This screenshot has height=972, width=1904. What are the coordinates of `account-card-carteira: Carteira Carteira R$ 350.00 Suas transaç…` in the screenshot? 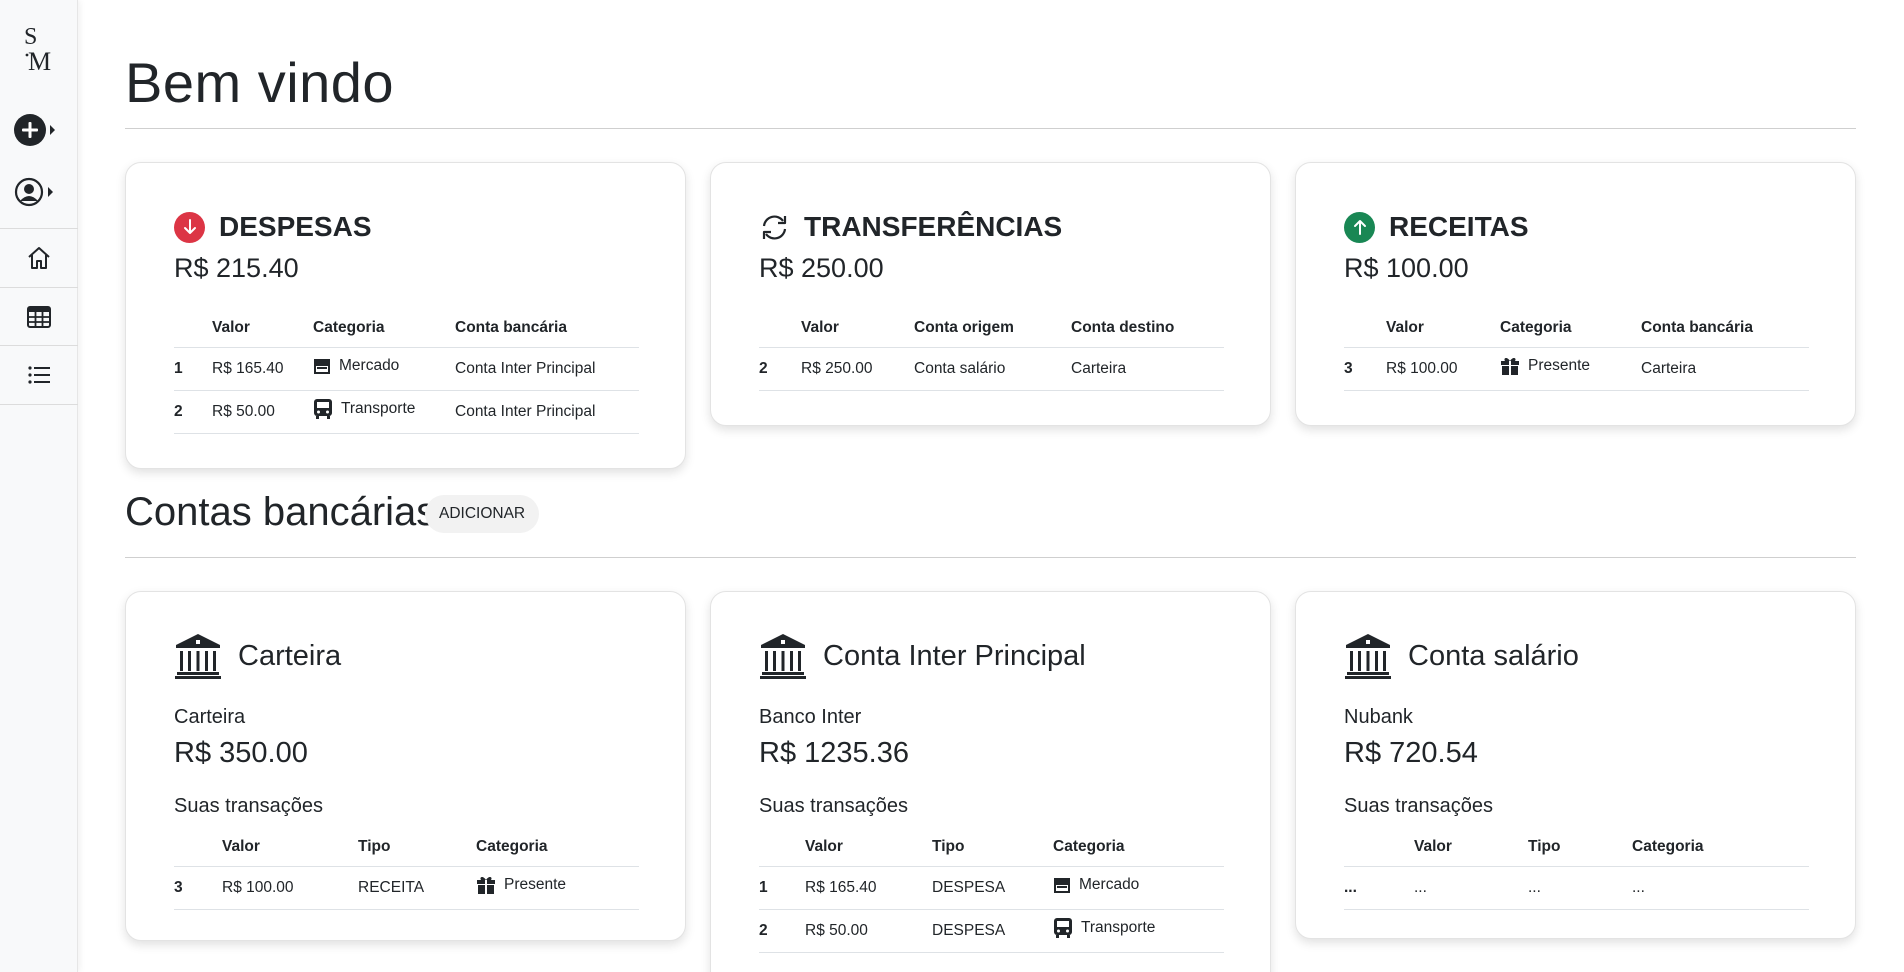 It's located at (405, 766).